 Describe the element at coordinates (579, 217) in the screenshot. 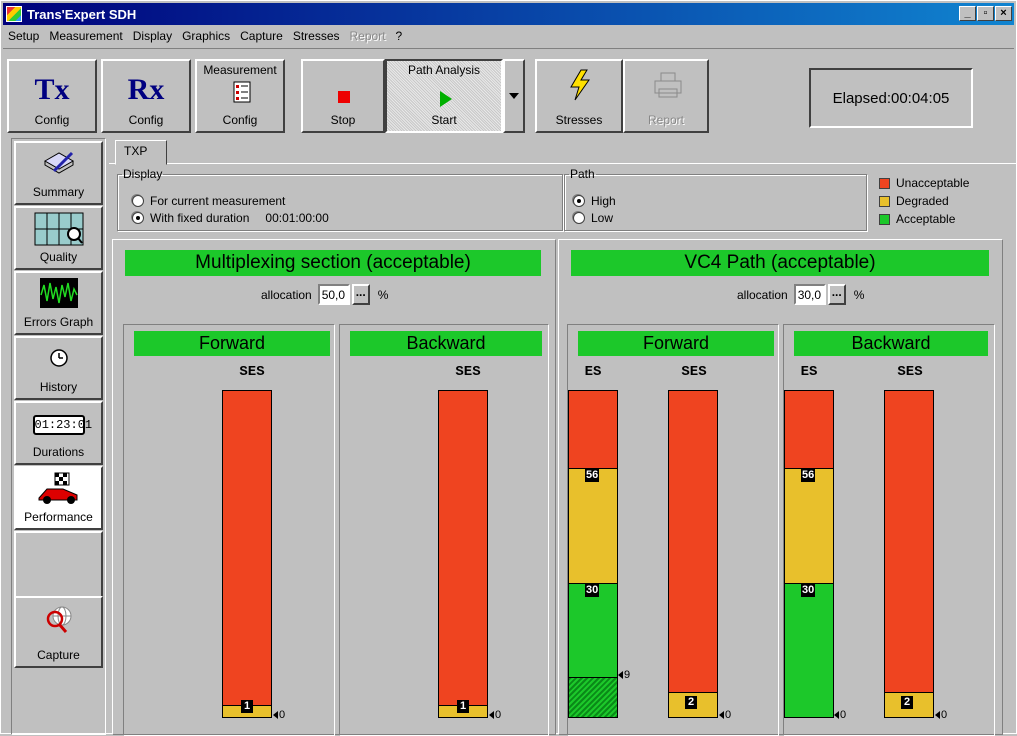

I see `radio-icon` at that location.